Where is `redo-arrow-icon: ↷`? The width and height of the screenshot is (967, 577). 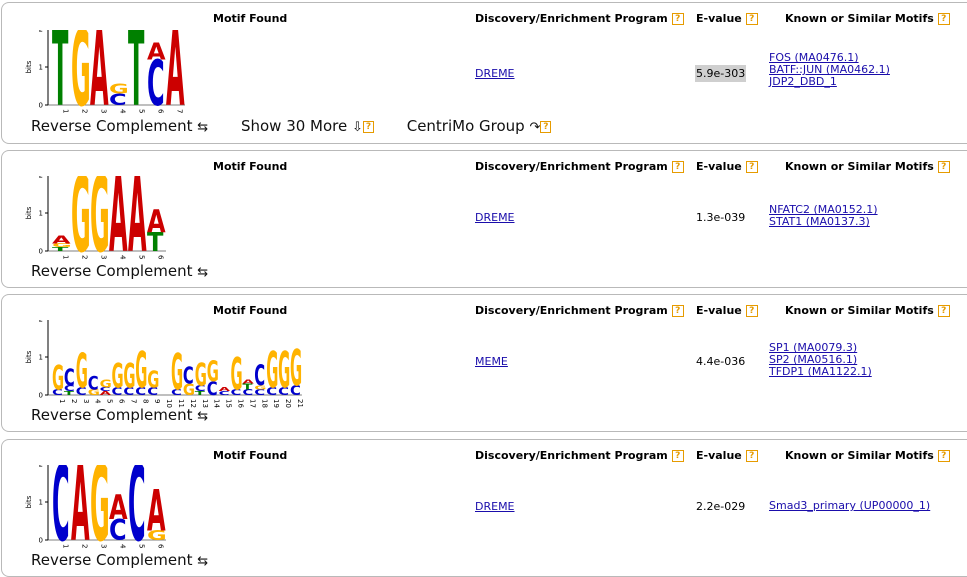
redo-arrow-icon: ↷ is located at coordinates (535, 127).